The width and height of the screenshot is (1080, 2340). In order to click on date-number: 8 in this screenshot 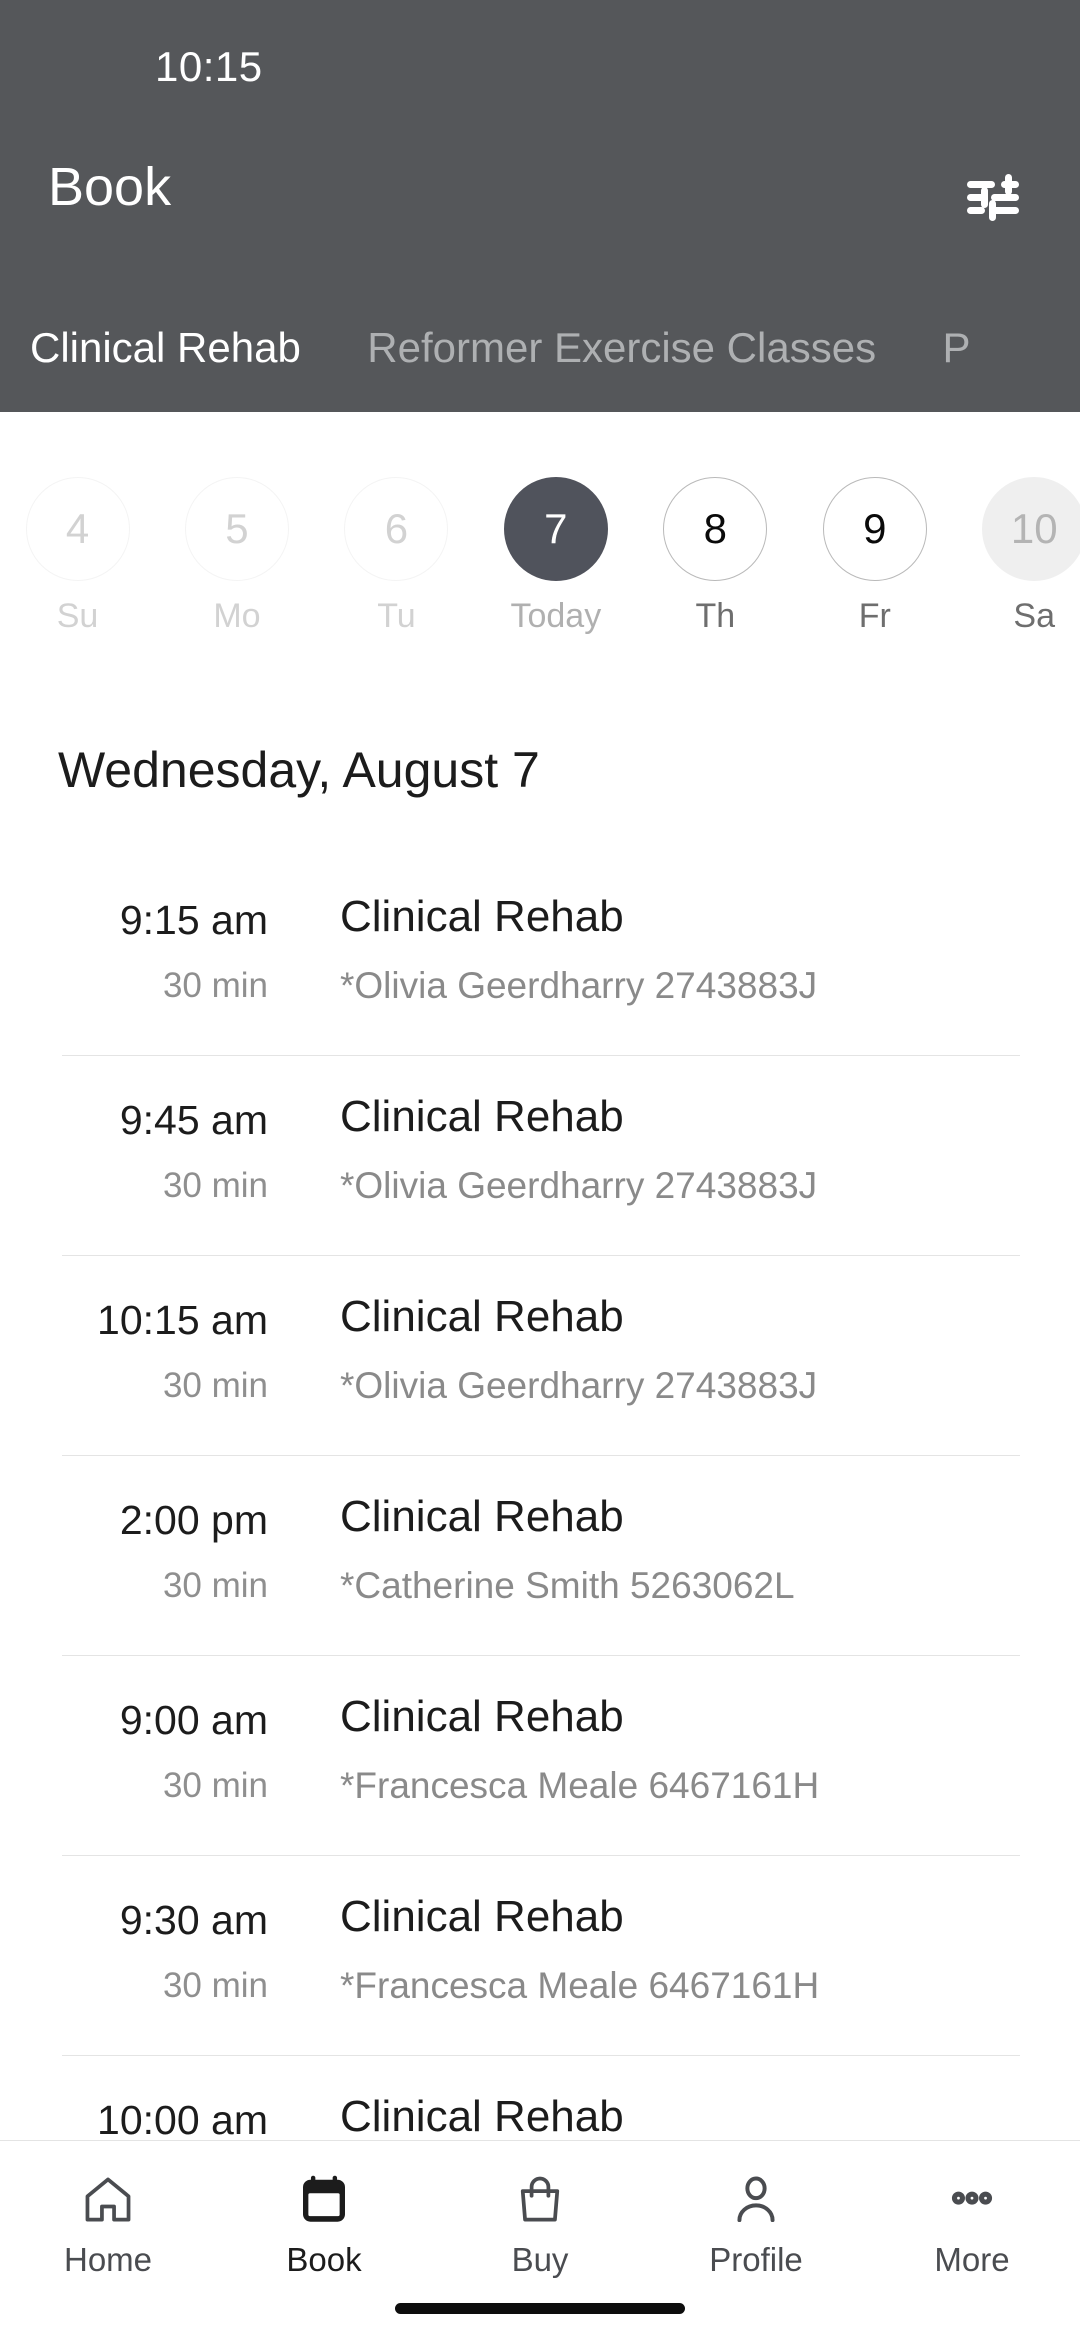, I will do `click(715, 529)`.